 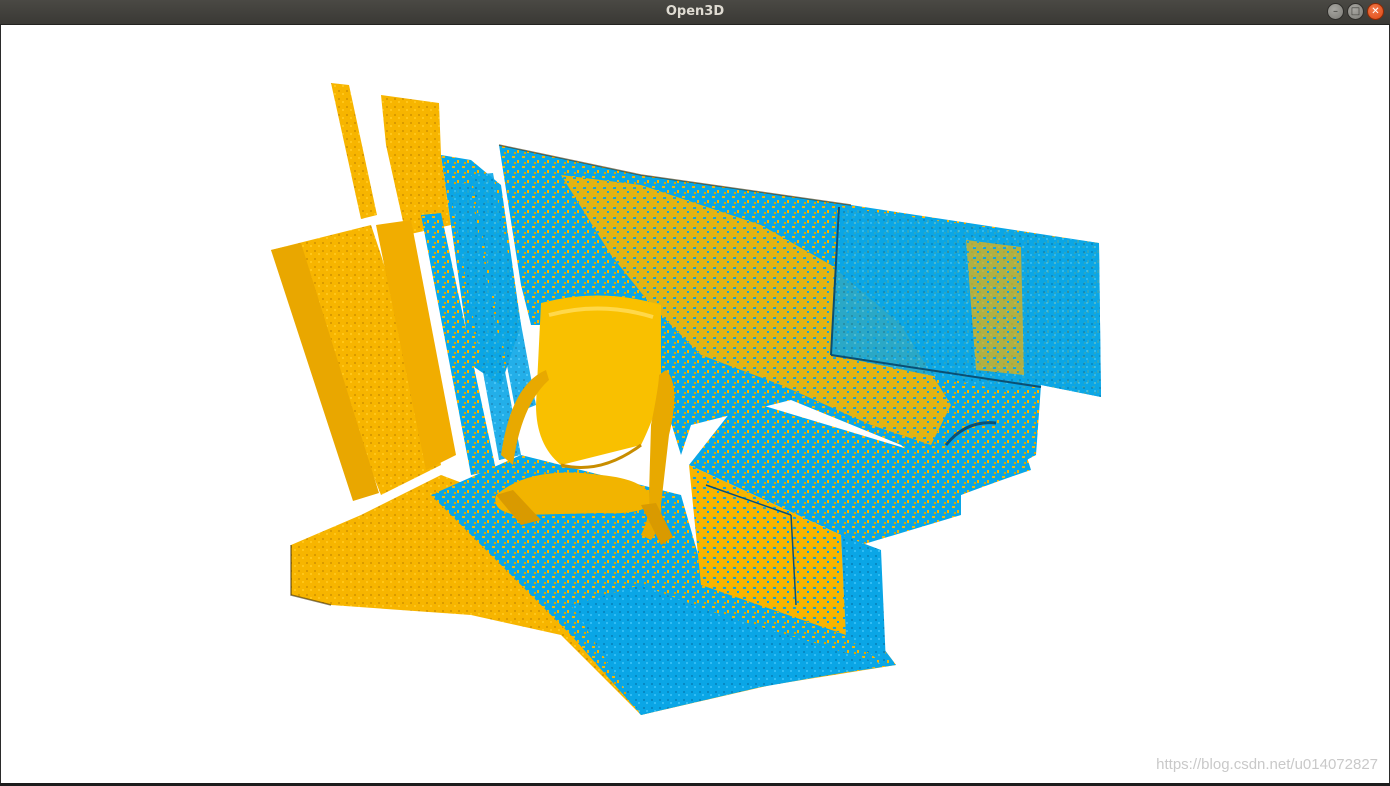 I want to click on maximize-button: □, so click(x=1355, y=11).